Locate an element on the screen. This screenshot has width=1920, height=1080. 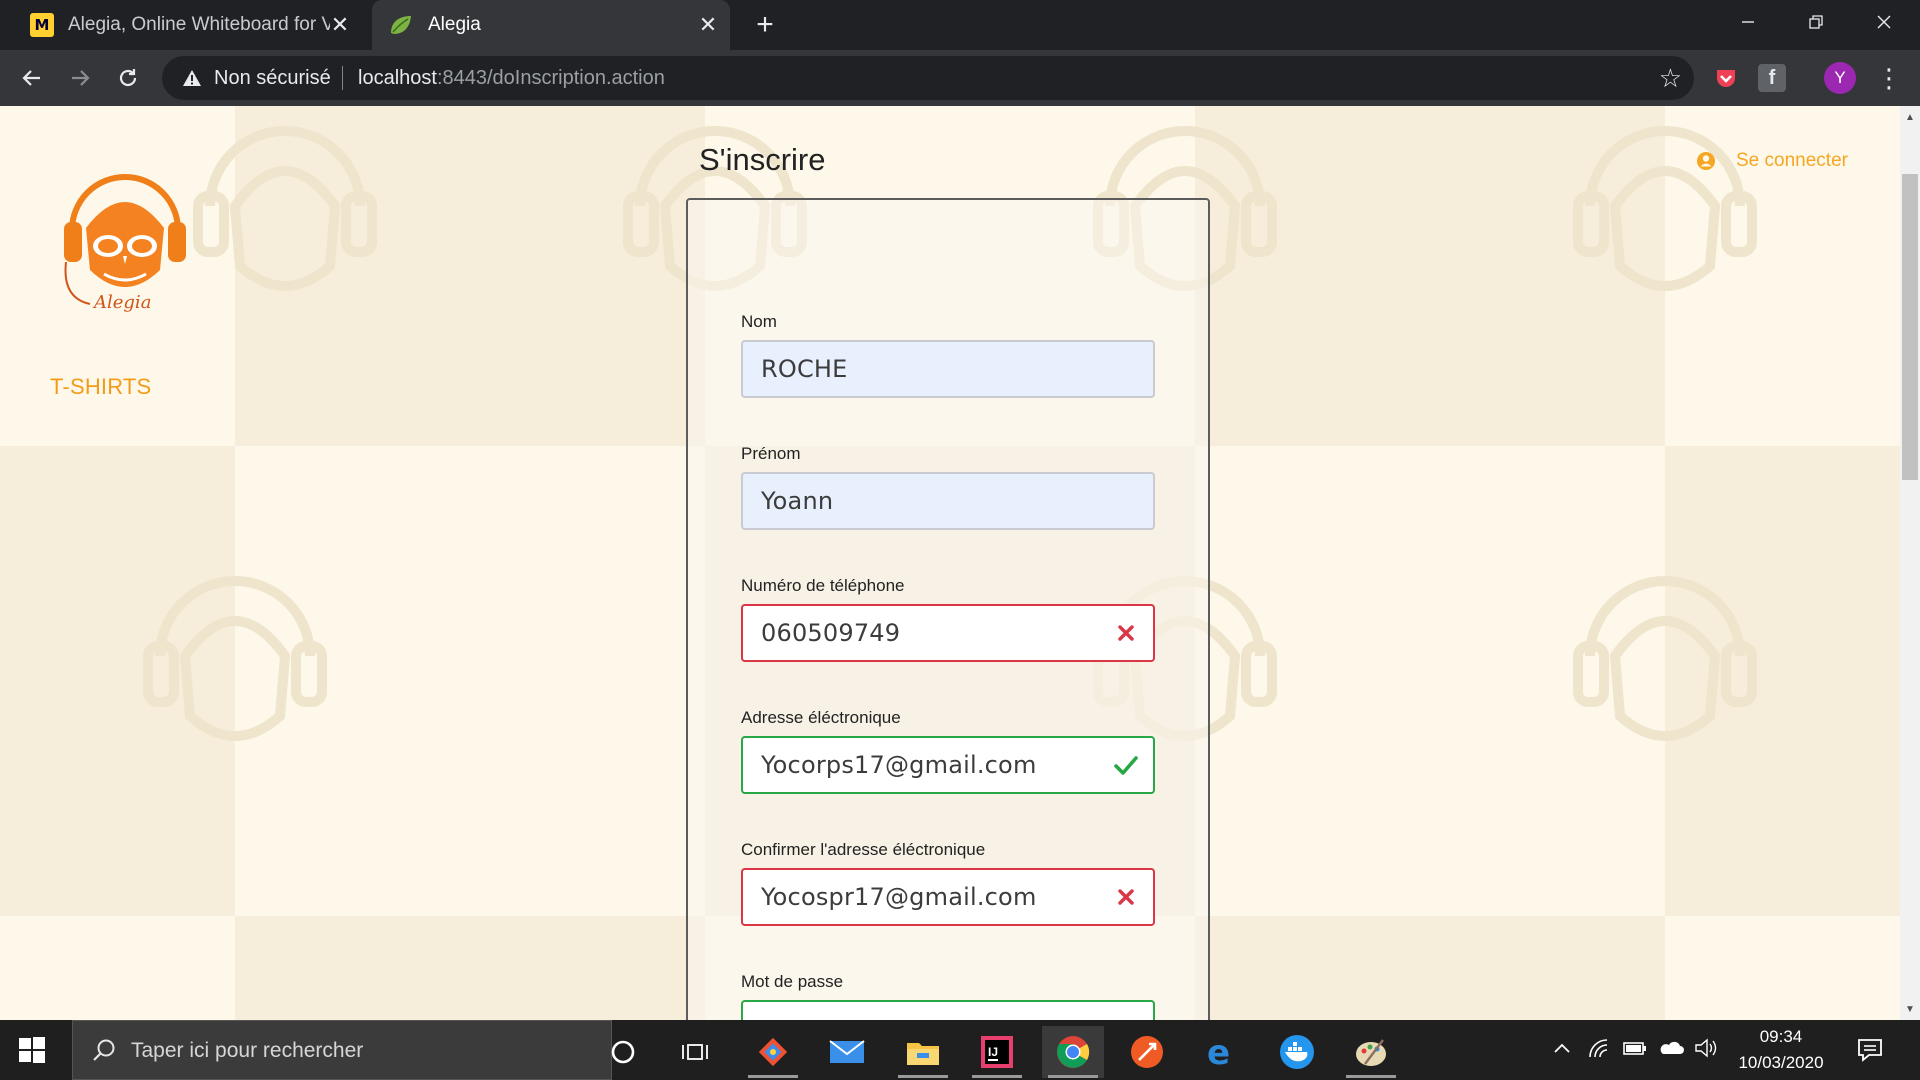
first-name-value: Yoann is located at coordinates (797, 501).